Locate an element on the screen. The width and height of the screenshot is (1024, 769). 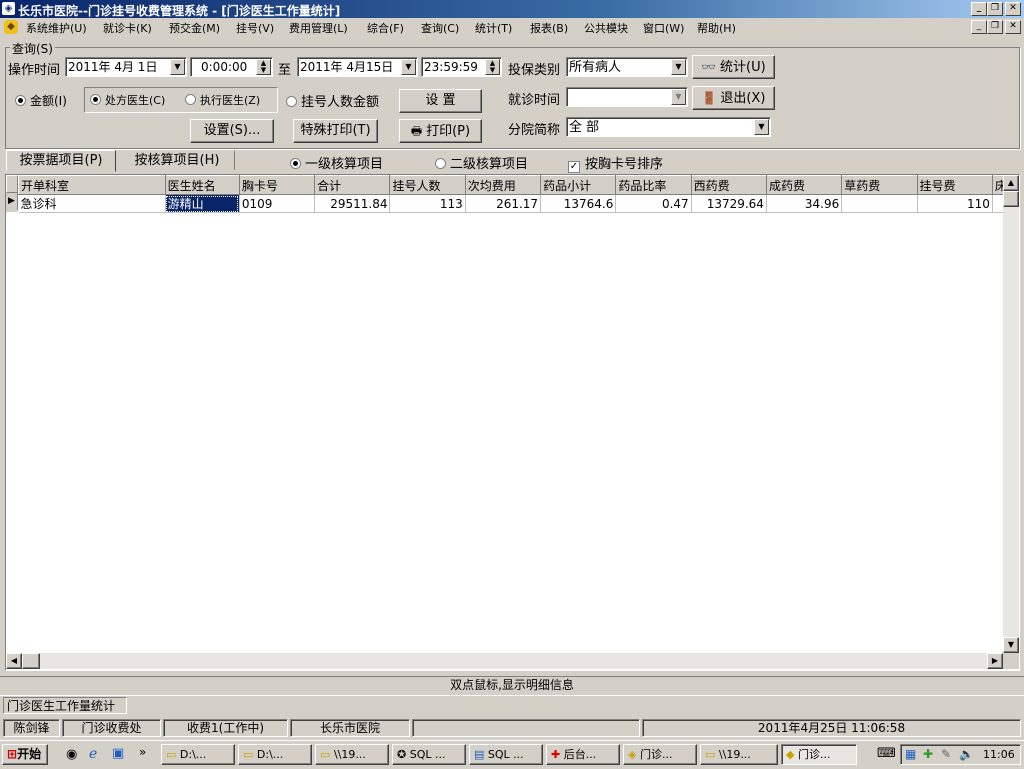
date-to-picker: 2011年 4月15日 ▼ is located at coordinates (357, 67).